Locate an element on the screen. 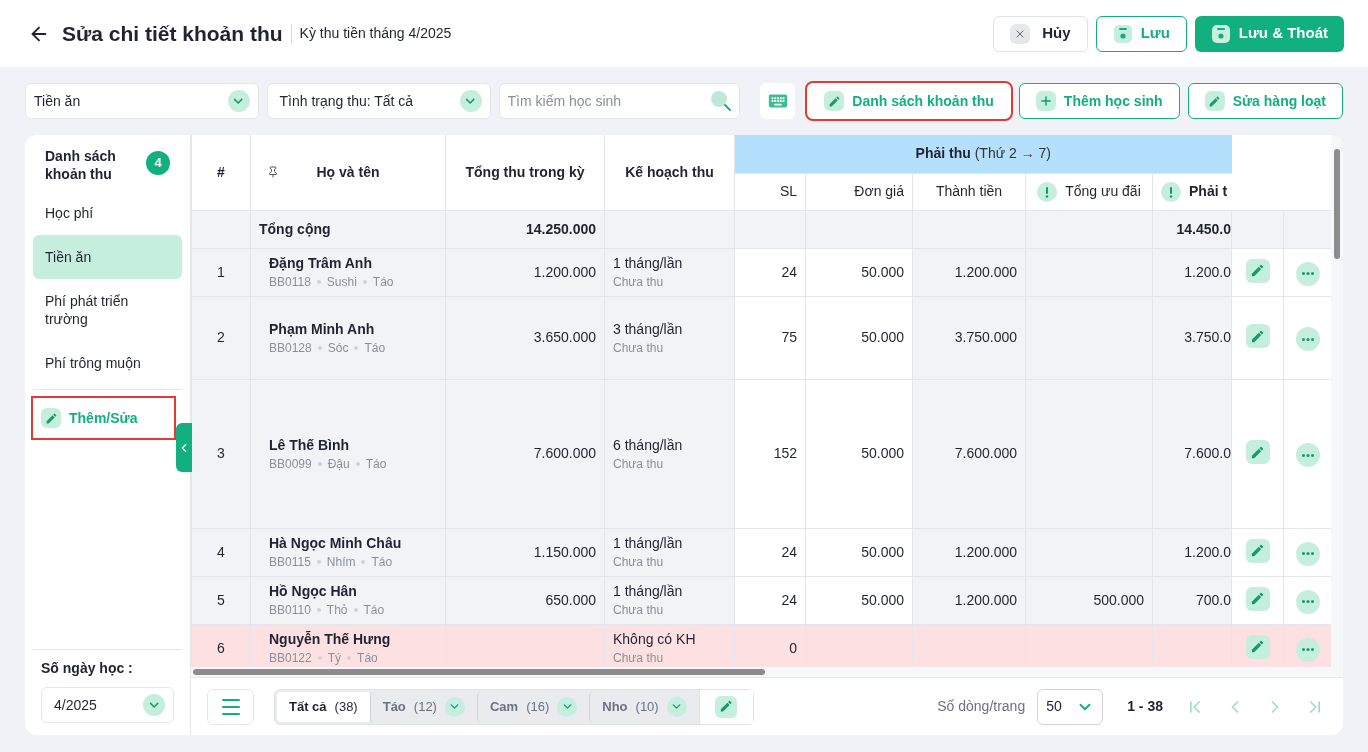 The width and height of the screenshot is (1368, 752). column-header: Phải t is located at coordinates (1192, 191).